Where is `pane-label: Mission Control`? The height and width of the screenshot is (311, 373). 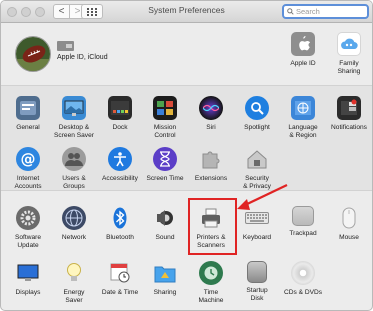 pane-label: Mission Control is located at coordinates (165, 131).